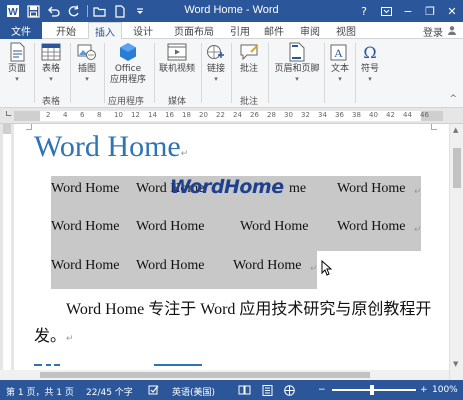  Describe the element at coordinates (453, 99) in the screenshot. I see `collapse-ribbon-button: ^` at that location.